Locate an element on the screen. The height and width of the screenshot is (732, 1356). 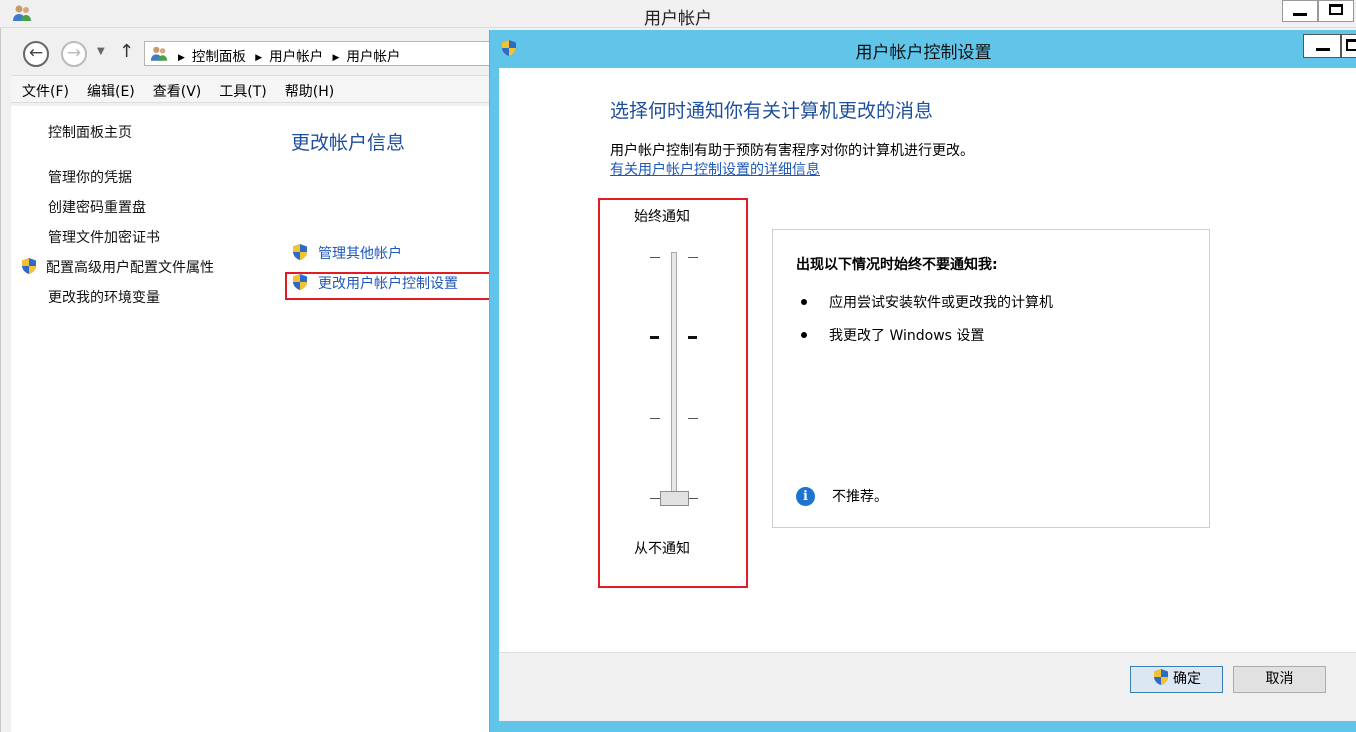
maximize-button is located at coordinates (1336, 11).